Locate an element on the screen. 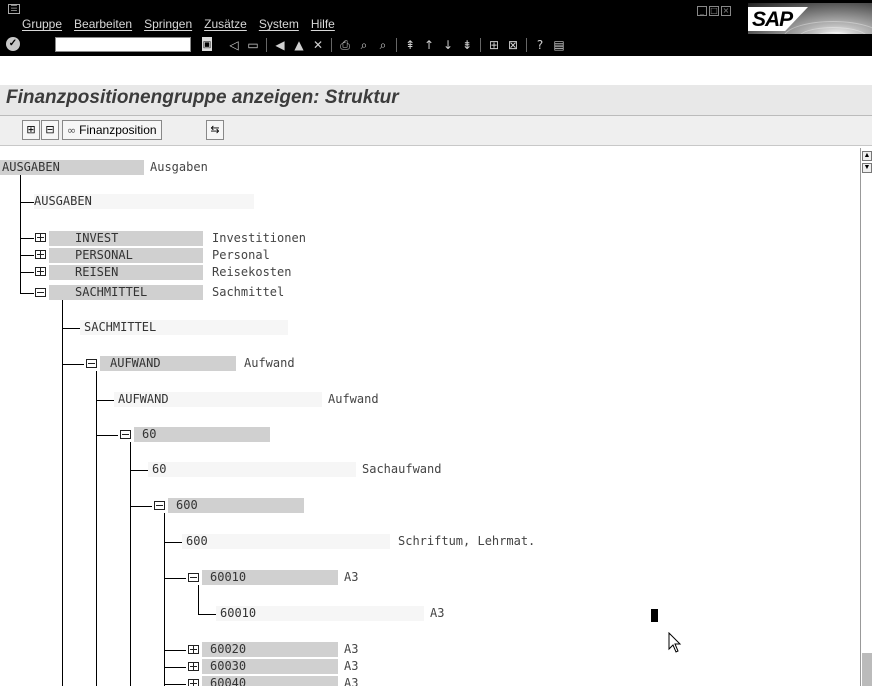 This screenshot has width=872, height=686. minimize-icon: _ is located at coordinates (702, 11).